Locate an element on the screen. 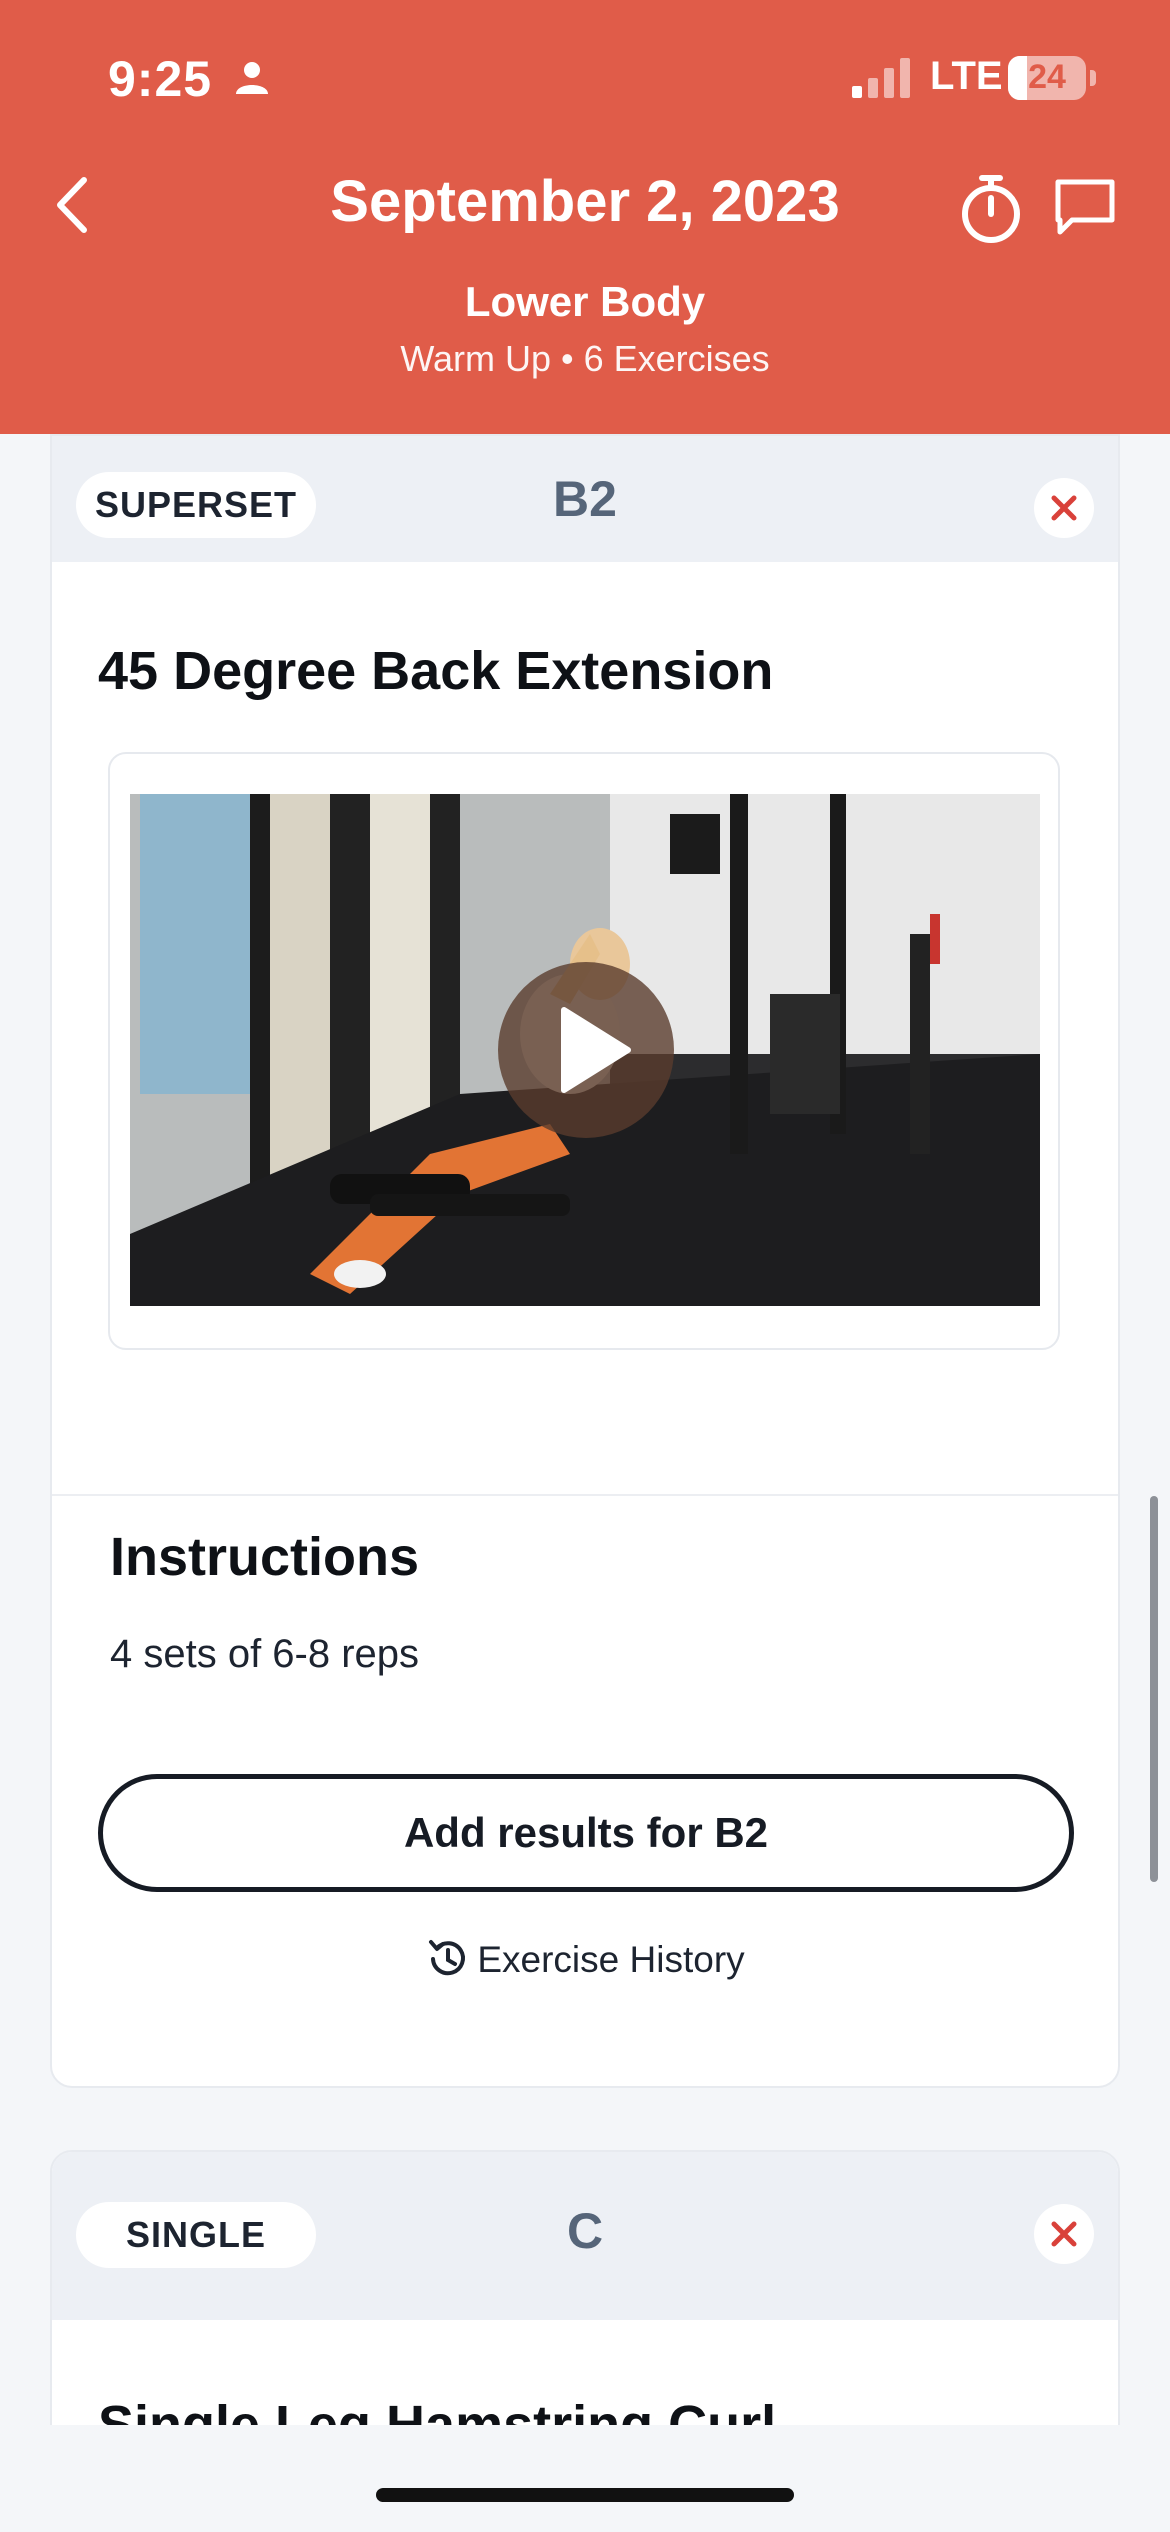  battery-percentage: 24 is located at coordinates (1047, 77).